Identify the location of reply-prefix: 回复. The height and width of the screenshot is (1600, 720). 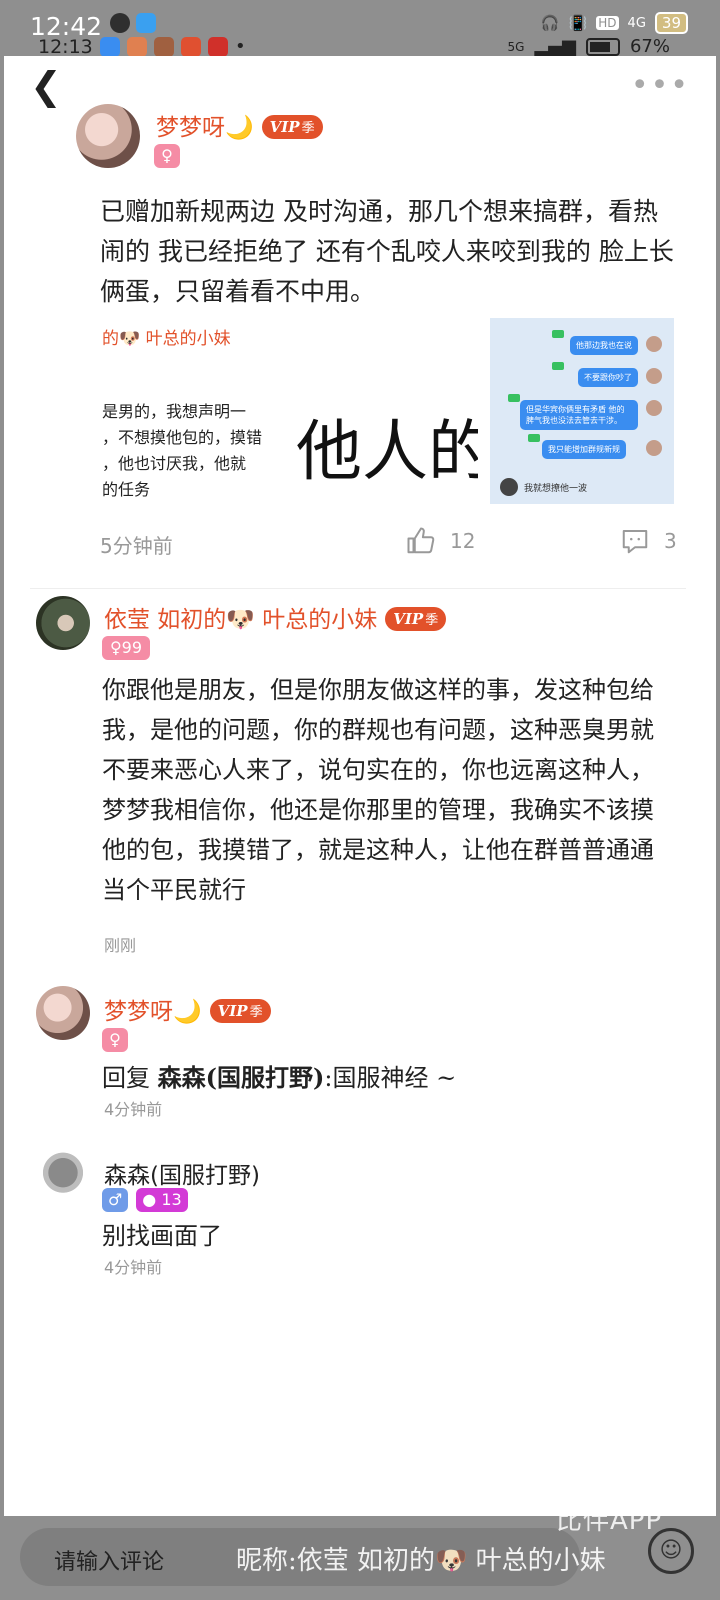
(130, 1078).